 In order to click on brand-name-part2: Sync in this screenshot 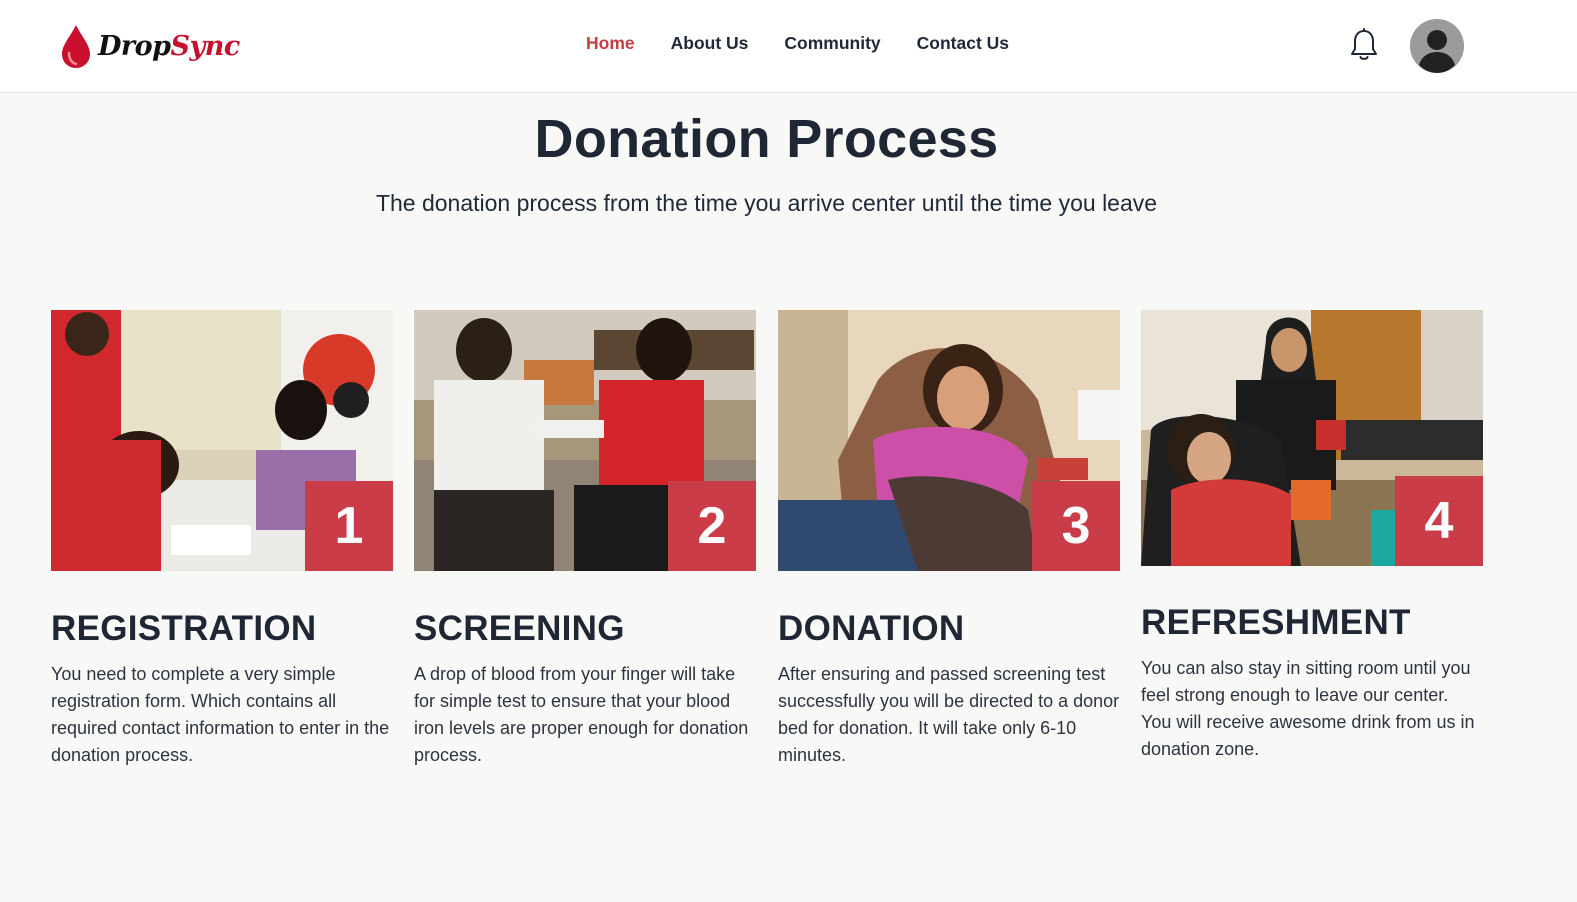, I will do `click(205, 46)`.